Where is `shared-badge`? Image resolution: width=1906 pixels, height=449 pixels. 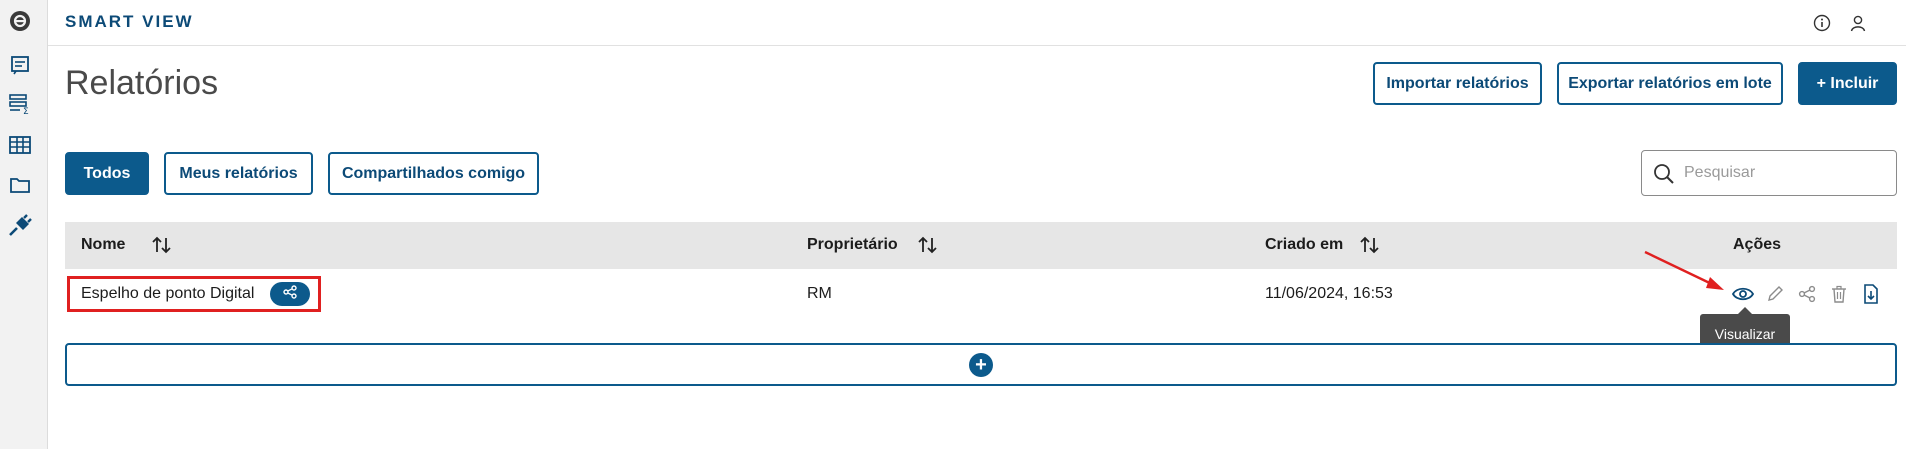
shared-badge is located at coordinates (290, 294).